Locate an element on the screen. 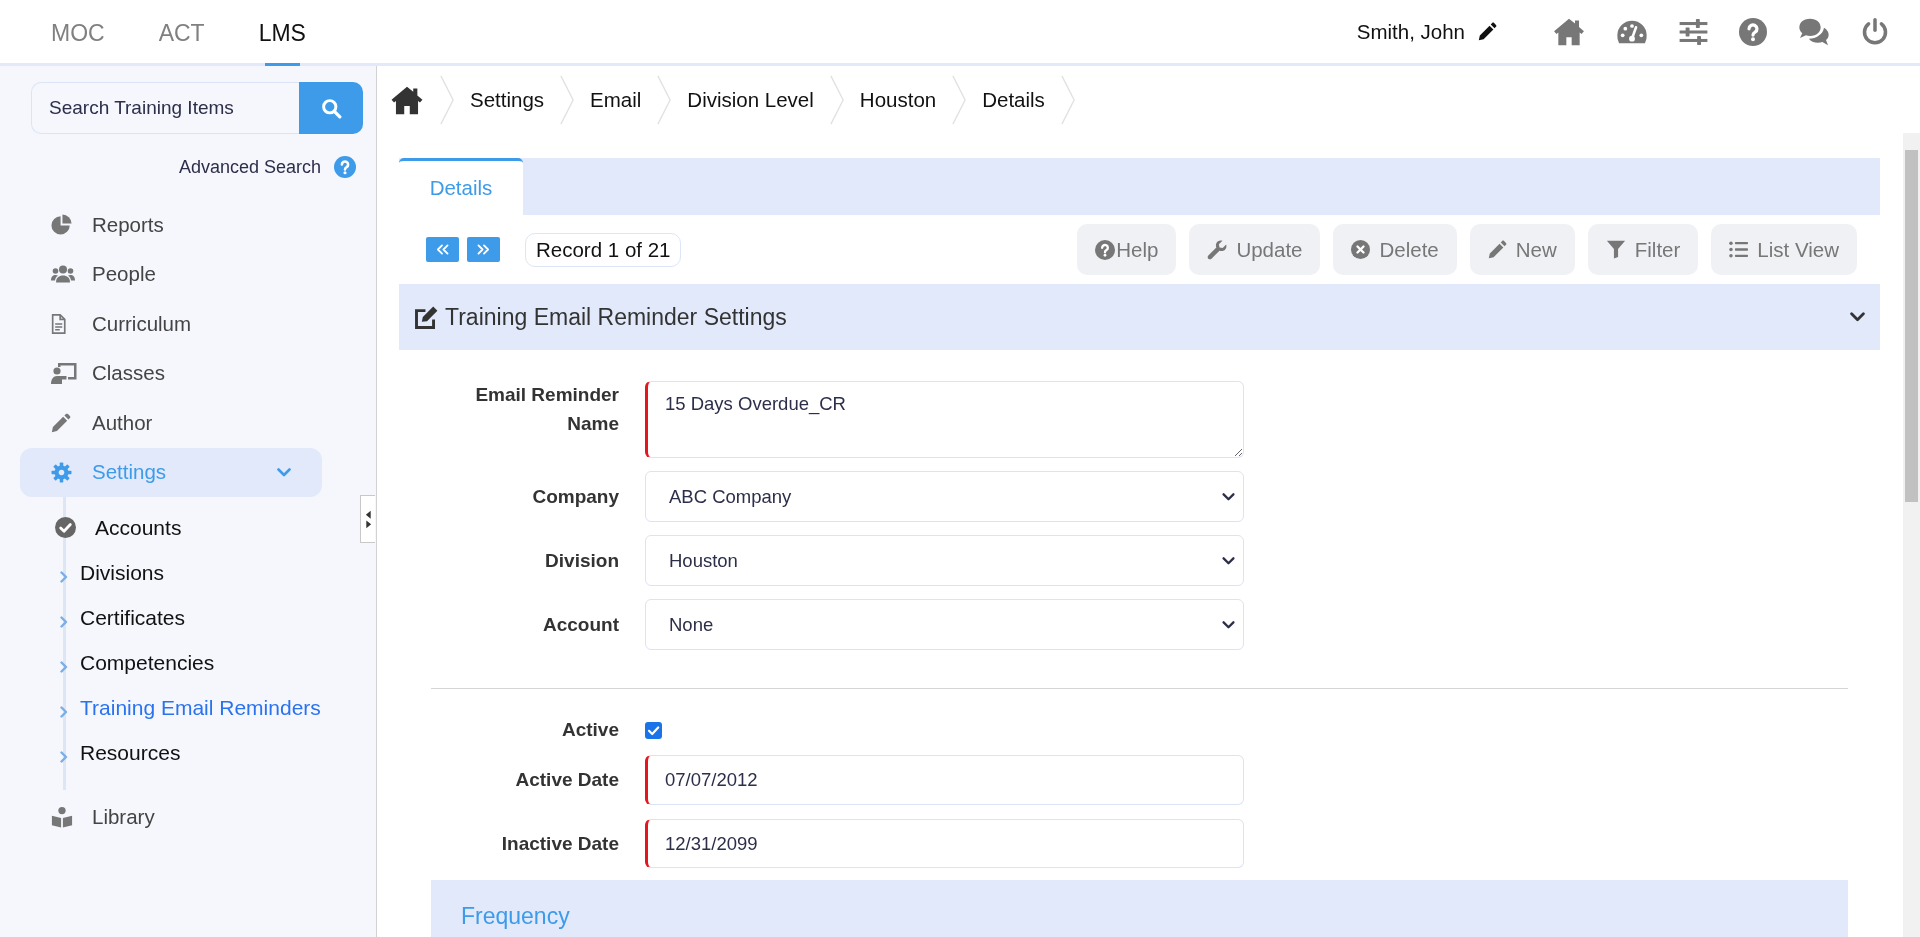 This screenshot has height=937, width=1920. sidebar-toggle is located at coordinates (367, 519).